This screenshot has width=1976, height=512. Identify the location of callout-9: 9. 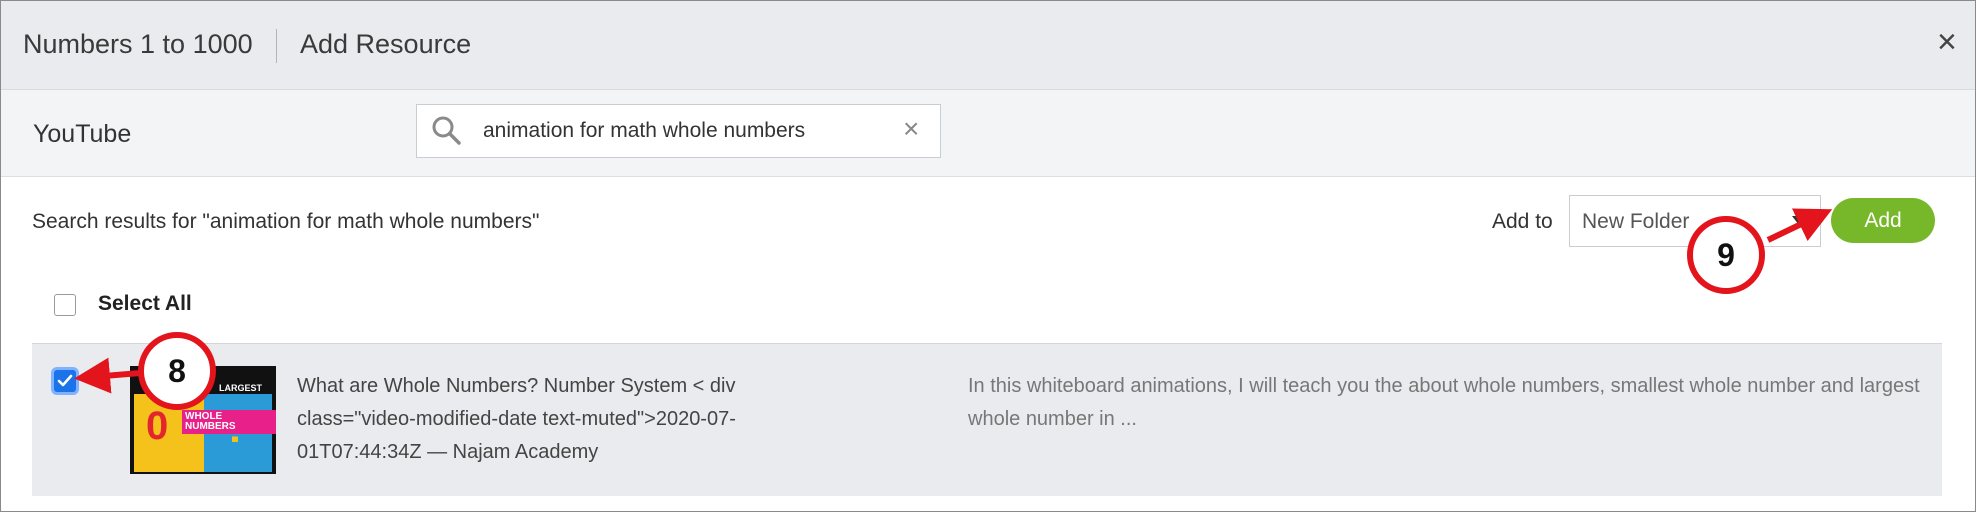
(1726, 255).